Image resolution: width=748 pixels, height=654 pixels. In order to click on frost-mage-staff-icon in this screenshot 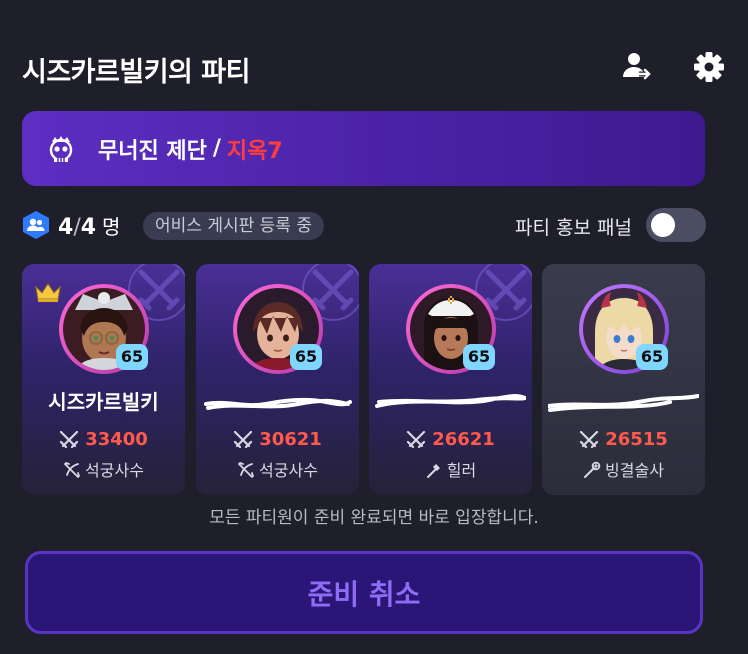, I will do `click(592, 469)`.